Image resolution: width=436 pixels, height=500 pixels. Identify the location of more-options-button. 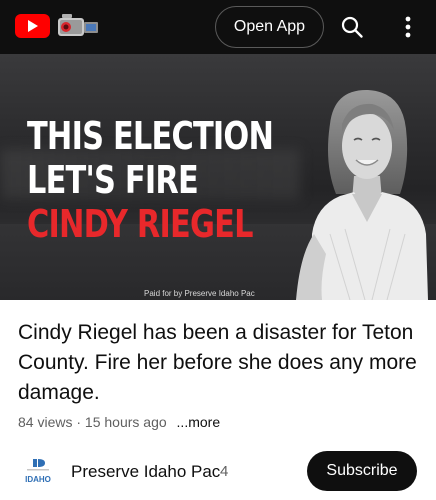
(408, 27).